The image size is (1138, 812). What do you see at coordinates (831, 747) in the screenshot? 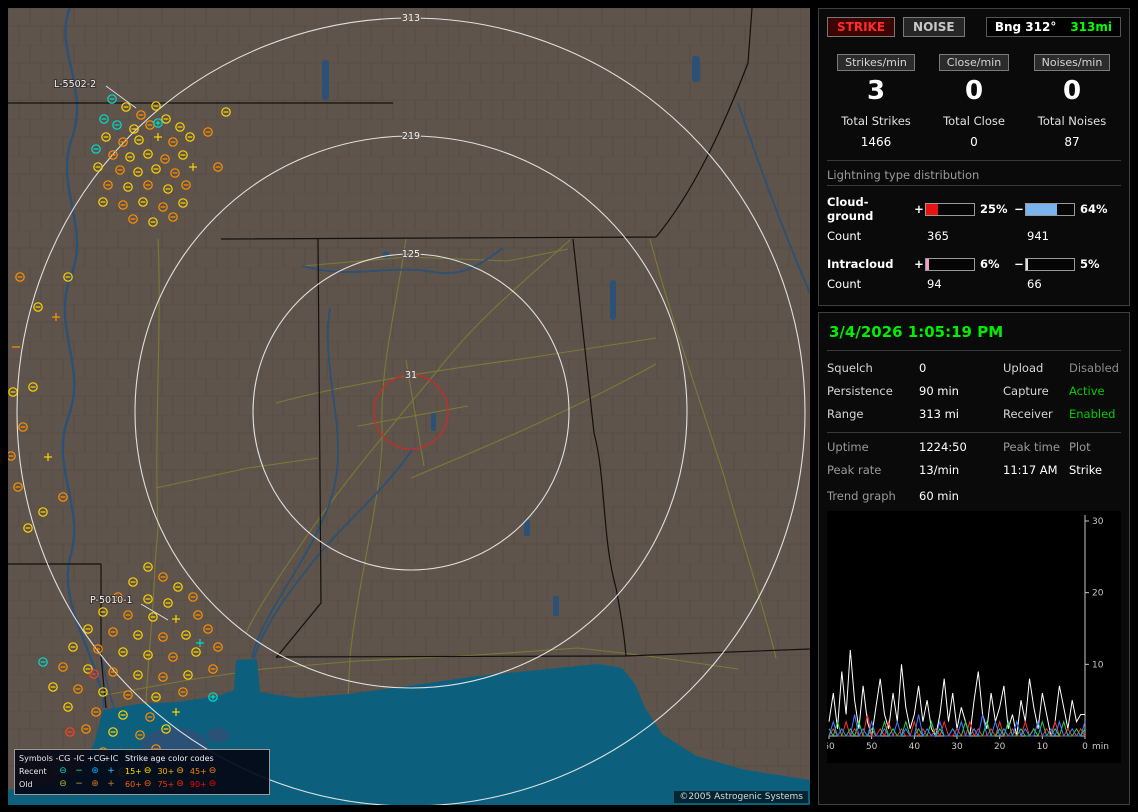
I see `chart-tick-label: 60` at bounding box center [831, 747].